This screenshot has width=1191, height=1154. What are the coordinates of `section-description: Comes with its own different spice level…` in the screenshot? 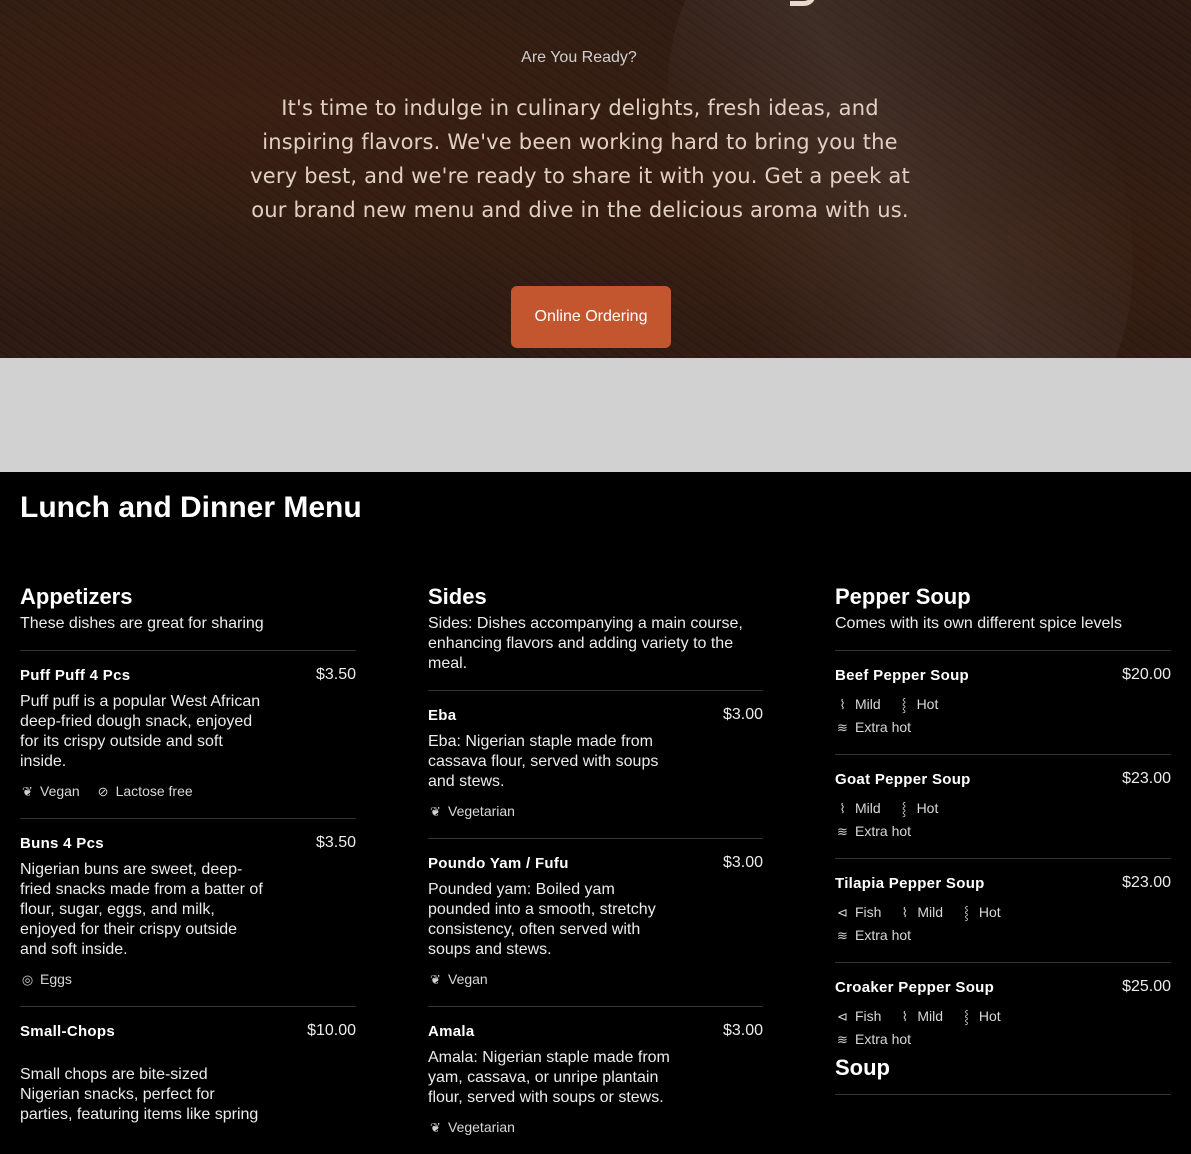 It's located at (1003, 632).